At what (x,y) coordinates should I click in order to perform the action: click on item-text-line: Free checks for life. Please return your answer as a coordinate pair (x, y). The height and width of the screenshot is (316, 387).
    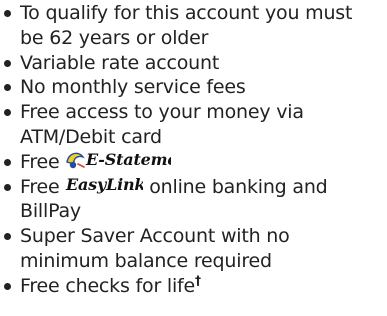
    Looking at the image, I should click on (108, 285).